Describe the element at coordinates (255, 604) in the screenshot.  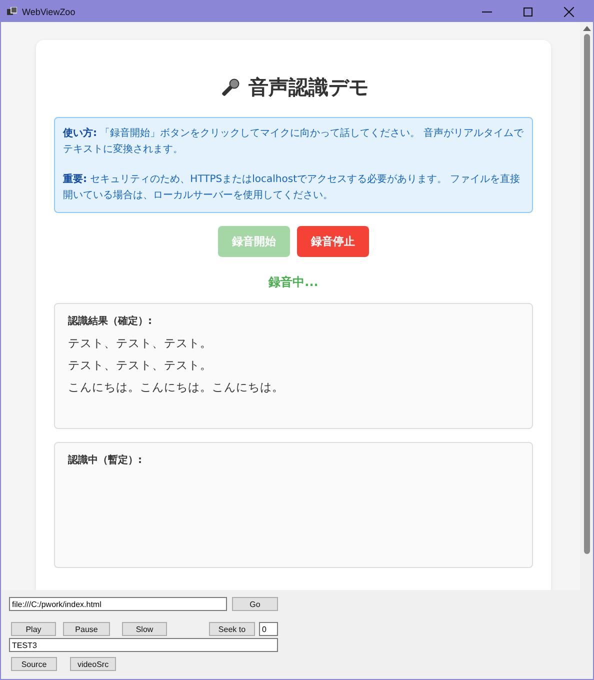
I see `go-button: Go` at that location.